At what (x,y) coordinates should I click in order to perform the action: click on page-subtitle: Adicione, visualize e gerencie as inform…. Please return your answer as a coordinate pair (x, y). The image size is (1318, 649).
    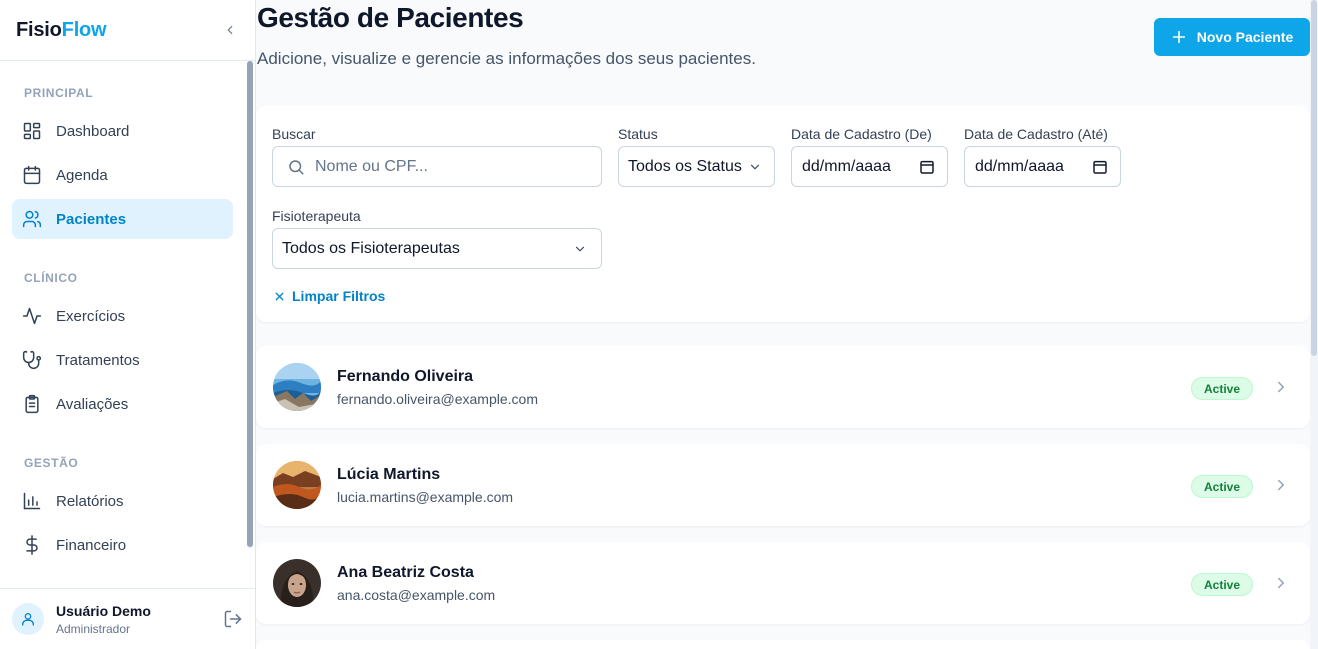
    Looking at the image, I should click on (506, 58).